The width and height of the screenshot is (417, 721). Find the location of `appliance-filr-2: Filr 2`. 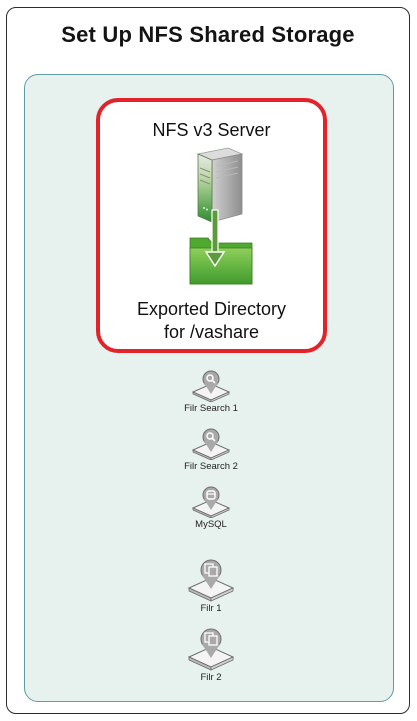

appliance-filr-2: Filr 2 is located at coordinates (211, 655).